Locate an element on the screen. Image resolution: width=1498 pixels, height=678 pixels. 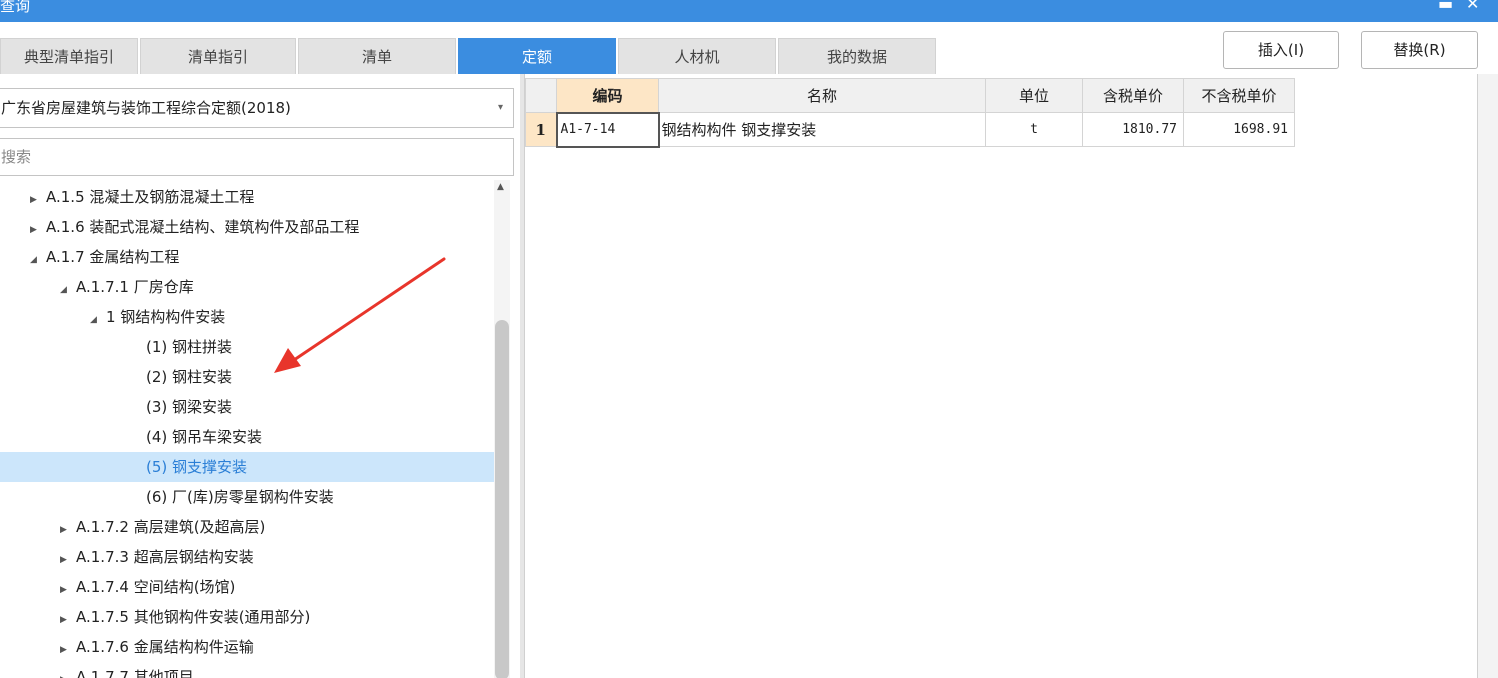
tab-my-data: 我的数据 is located at coordinates (857, 56).